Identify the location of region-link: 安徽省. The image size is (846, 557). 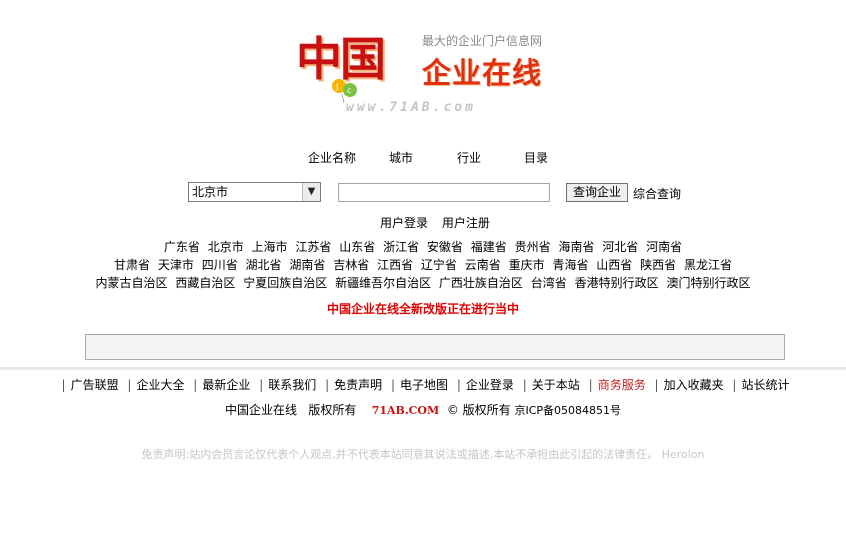
(445, 247).